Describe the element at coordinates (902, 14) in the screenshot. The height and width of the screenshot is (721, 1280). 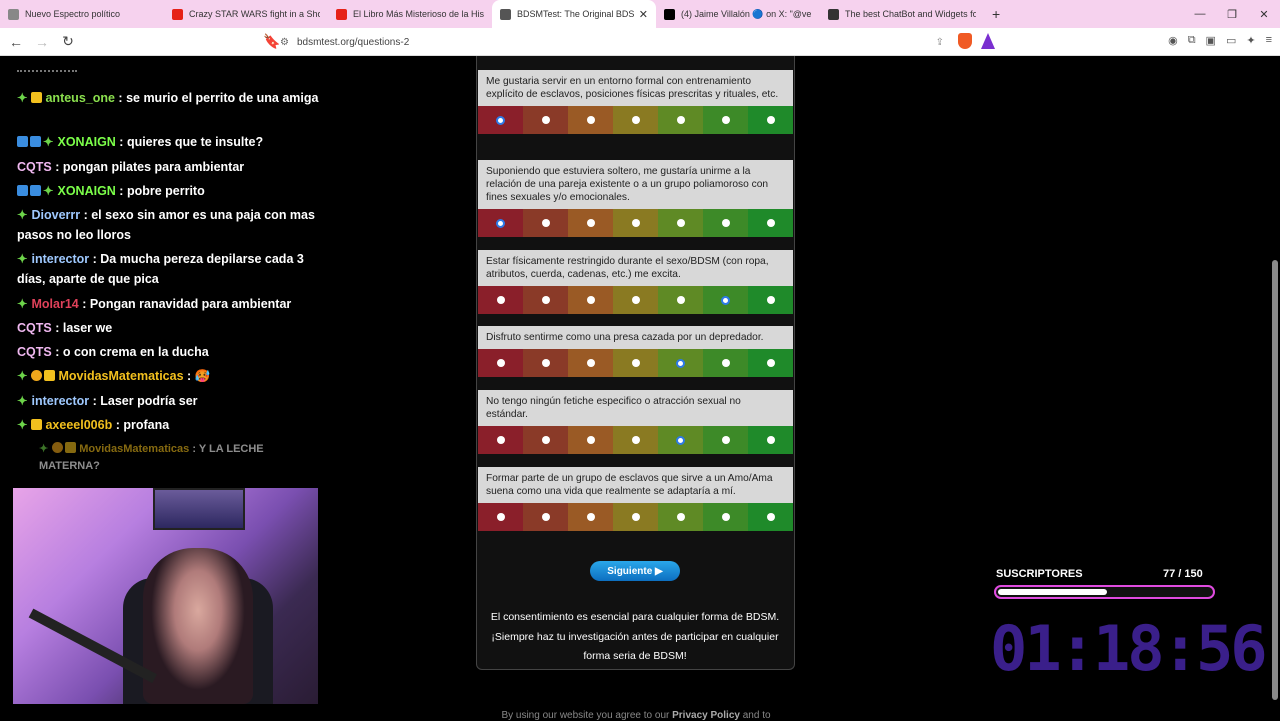
I see `tab-5: The best ChatBot and Widgets for Ki` at that location.